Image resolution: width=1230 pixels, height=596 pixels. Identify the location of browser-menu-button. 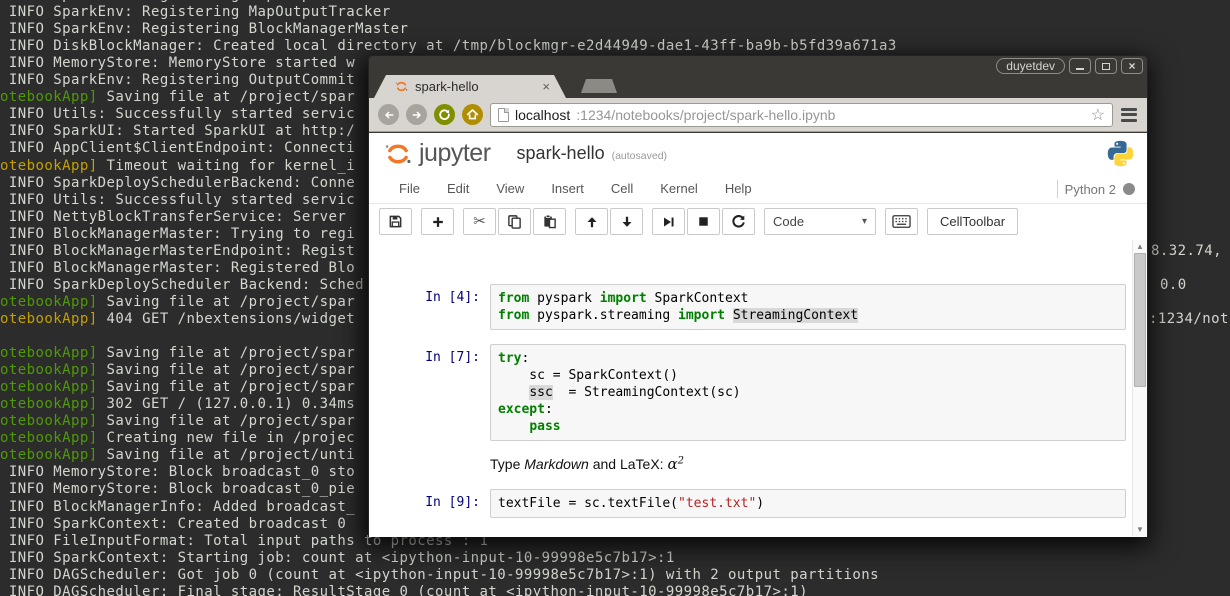
(1129, 114).